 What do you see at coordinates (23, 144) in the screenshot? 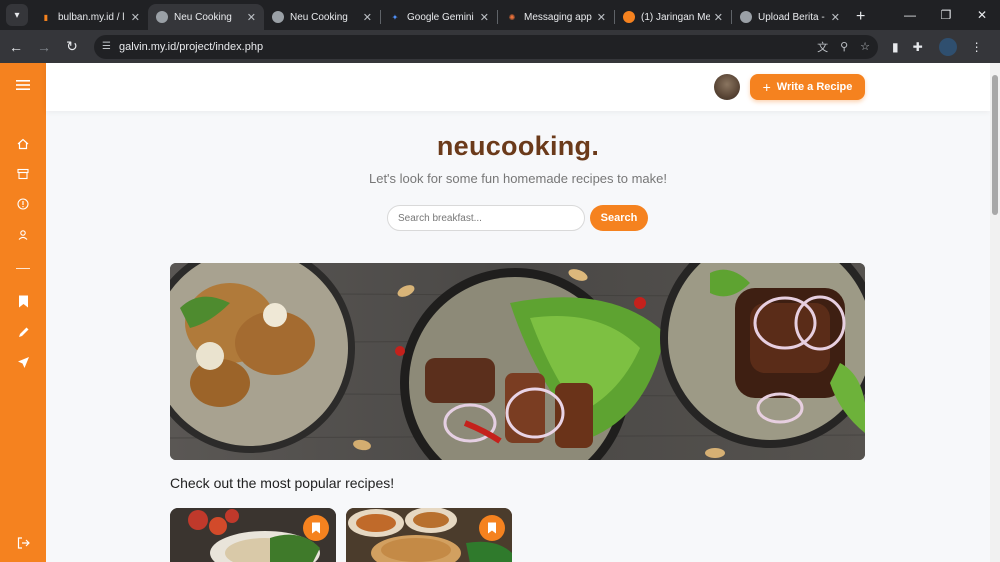
I see `home-icon` at bounding box center [23, 144].